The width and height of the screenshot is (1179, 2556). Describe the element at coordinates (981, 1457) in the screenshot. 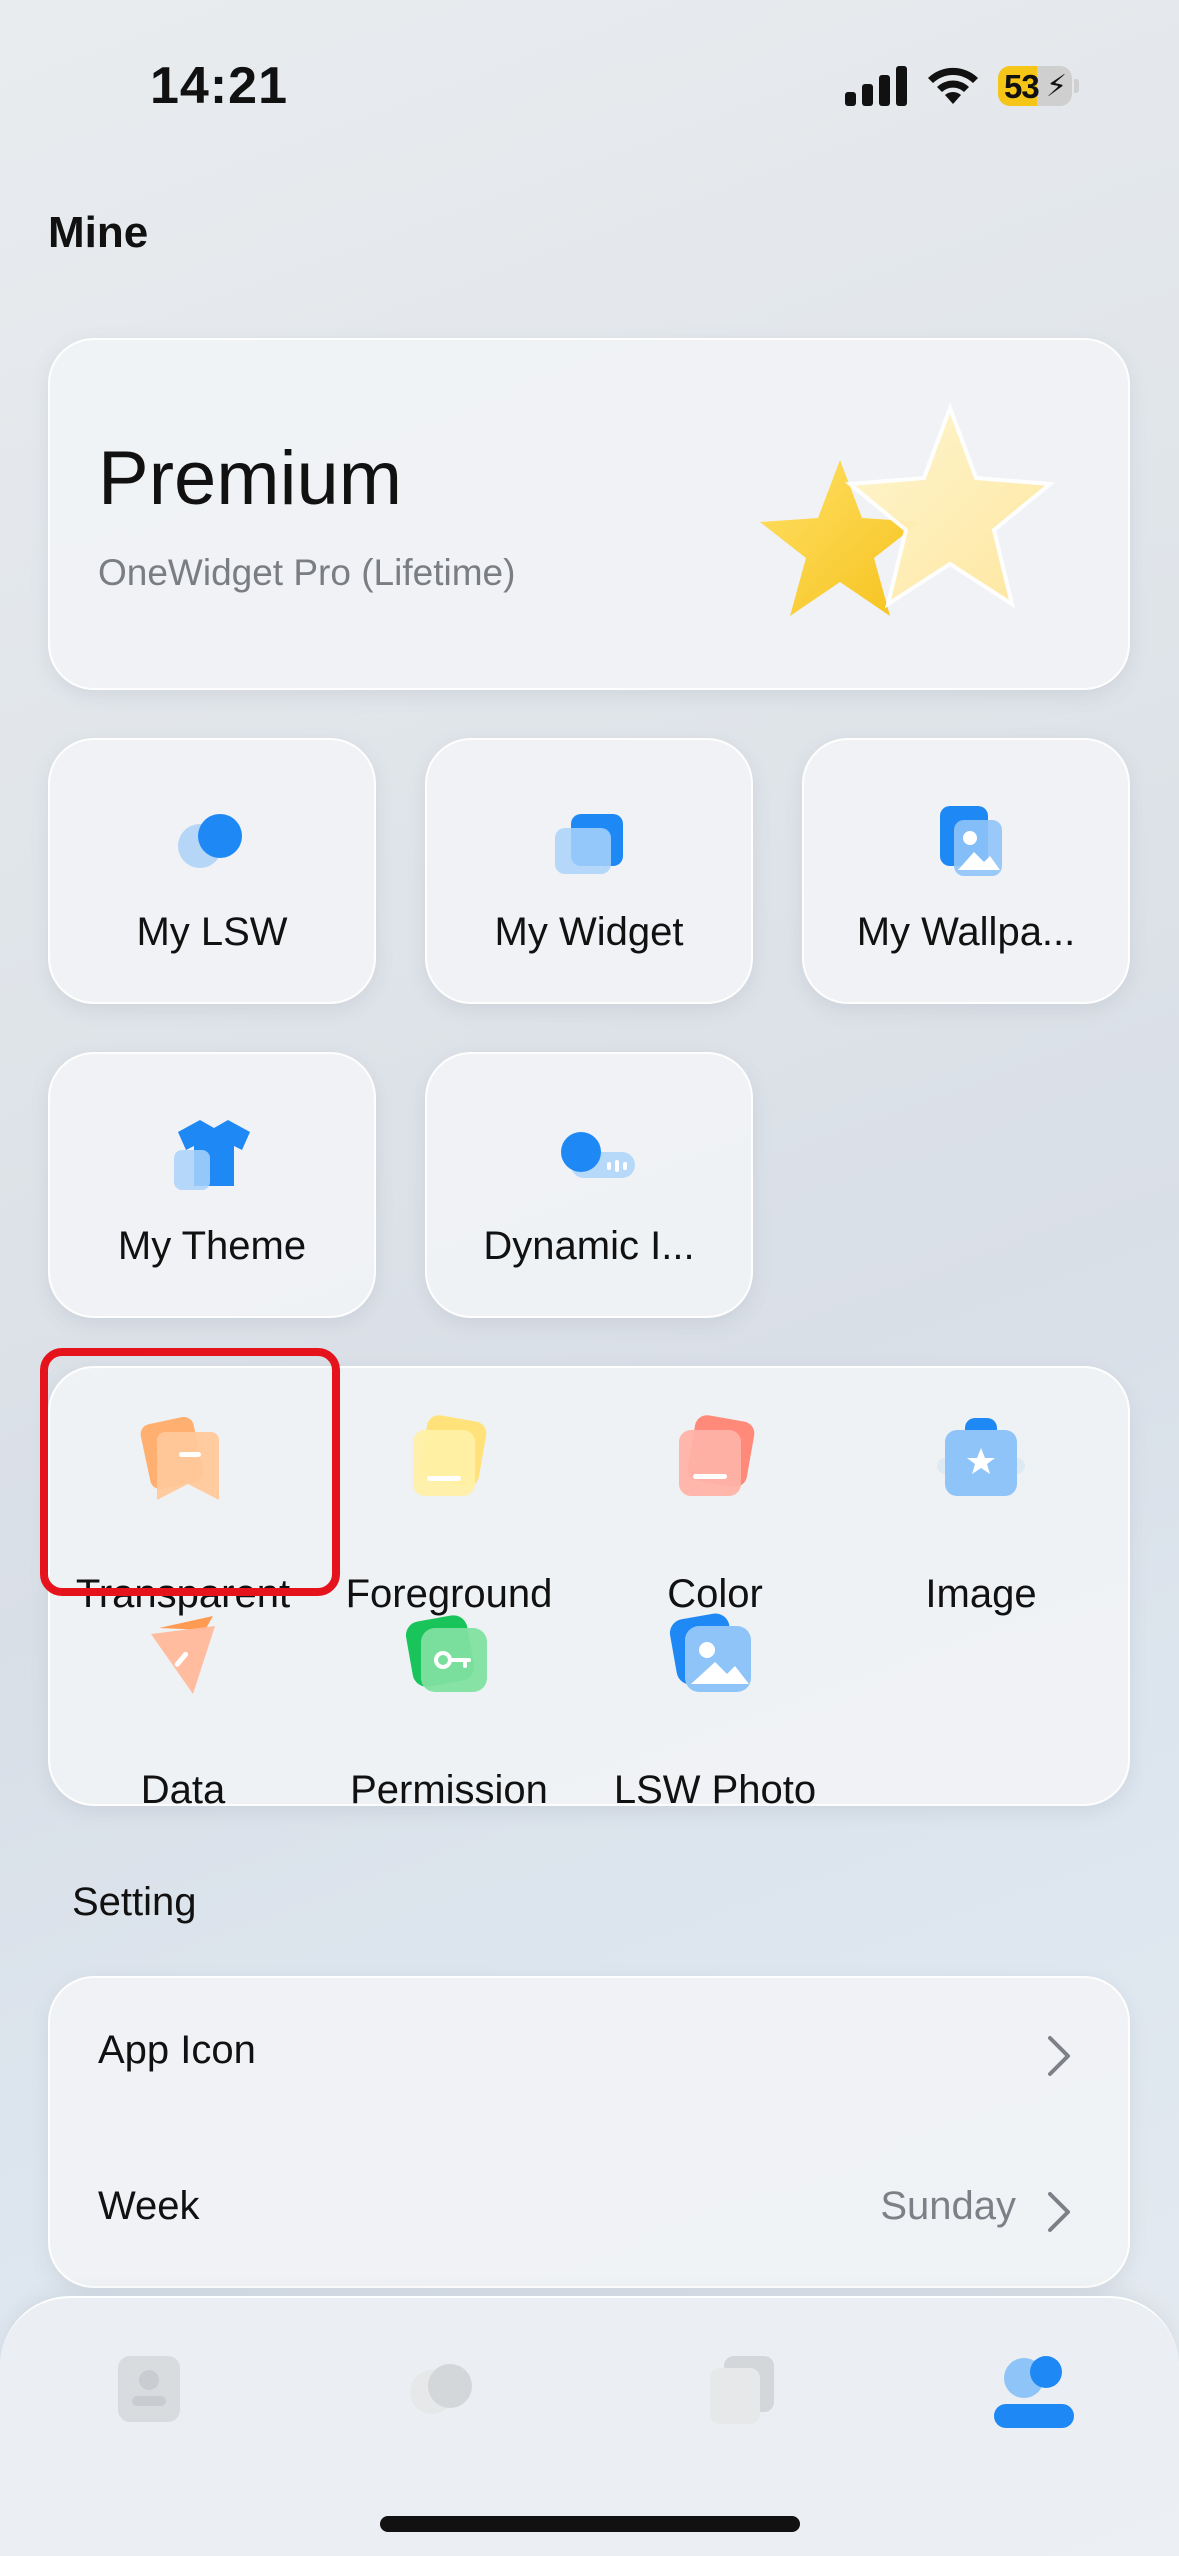

I see `image-icon` at that location.